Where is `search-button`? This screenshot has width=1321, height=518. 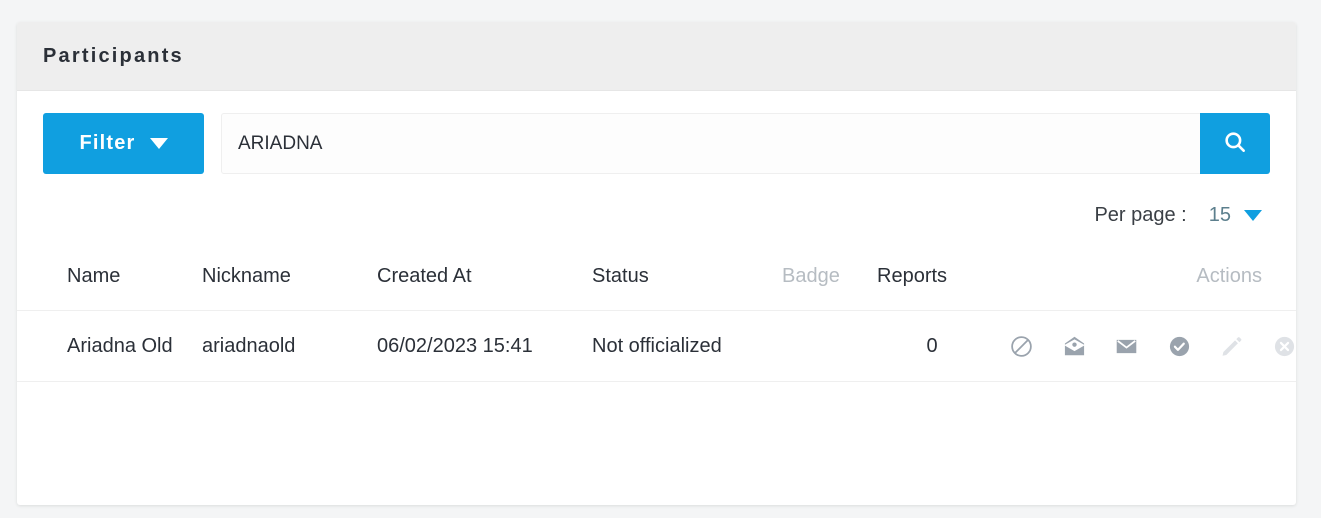
search-button is located at coordinates (1235, 143).